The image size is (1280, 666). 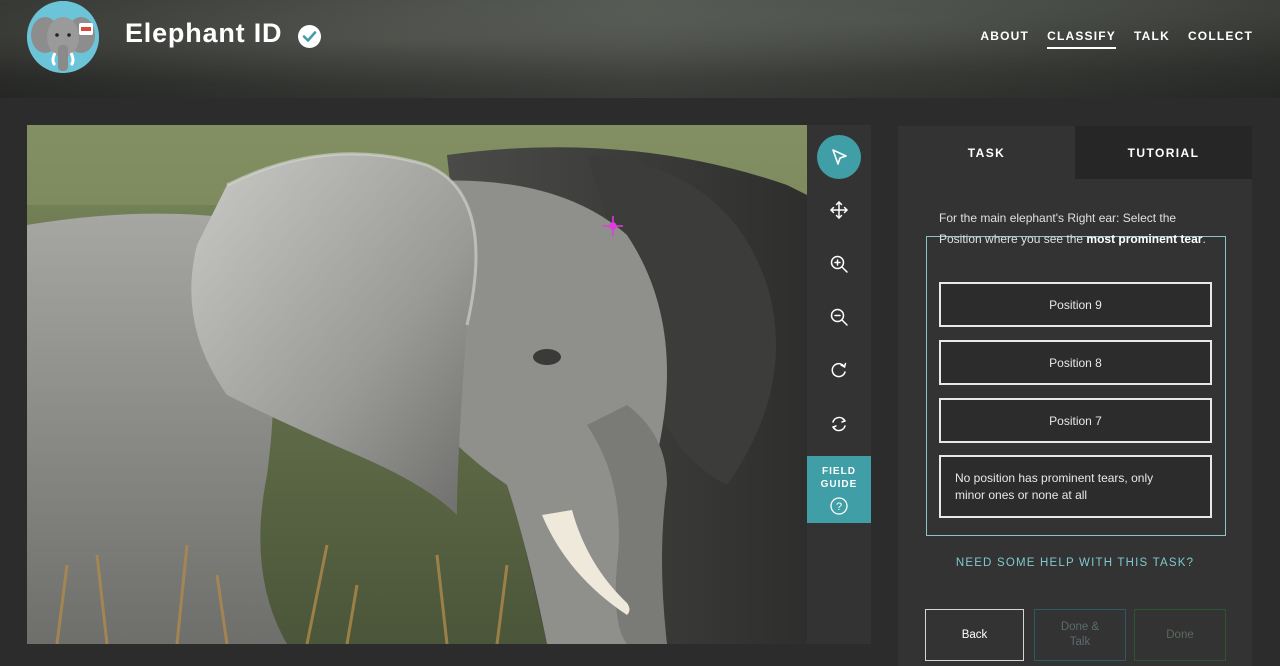 I want to click on question-icon: ?, so click(x=839, y=506).